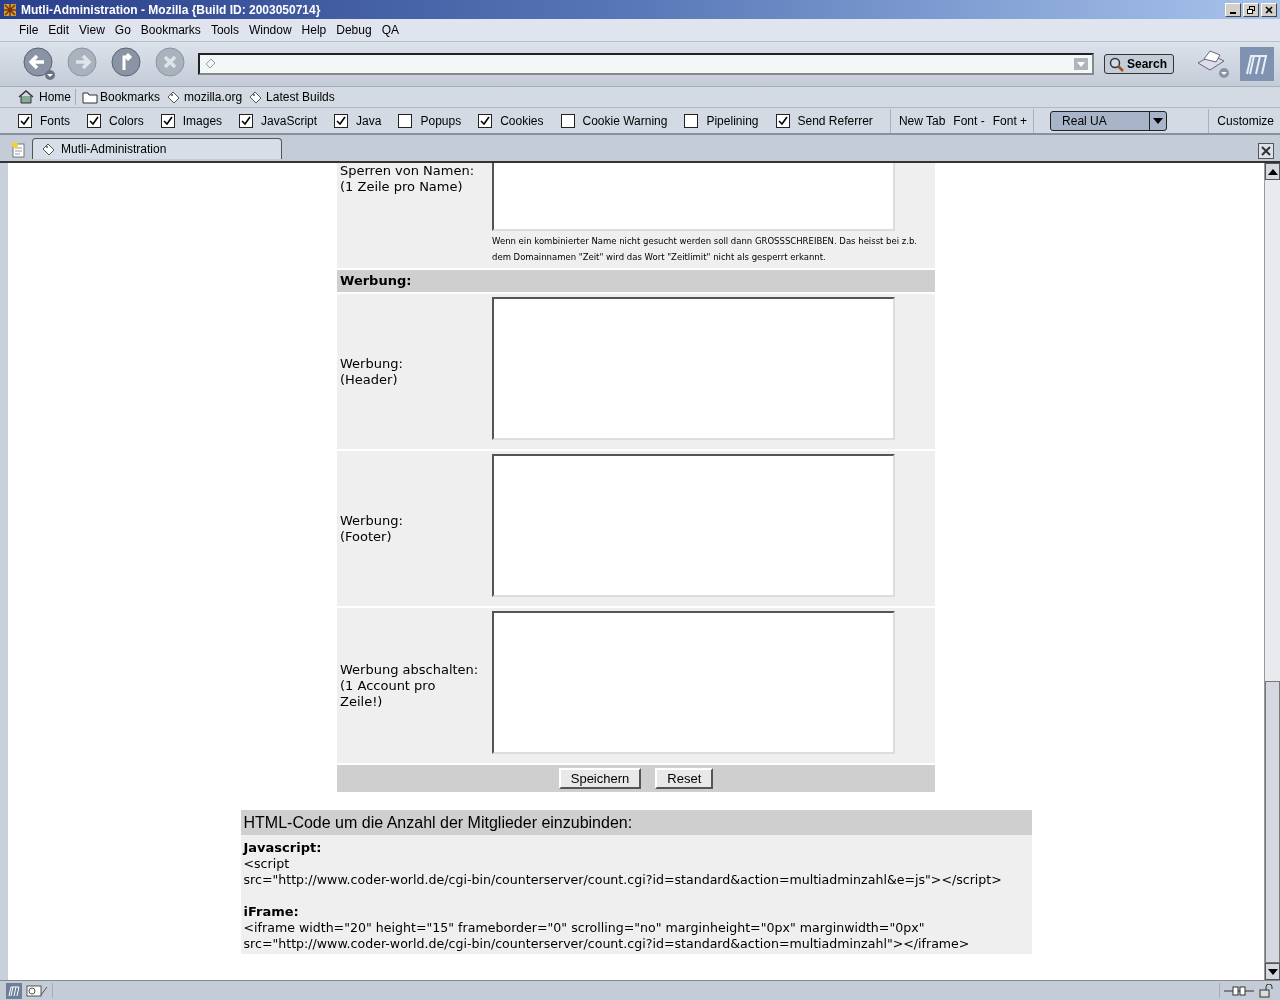 The image size is (1280, 1000). I want to click on scroll-up-icon, so click(1272, 171).